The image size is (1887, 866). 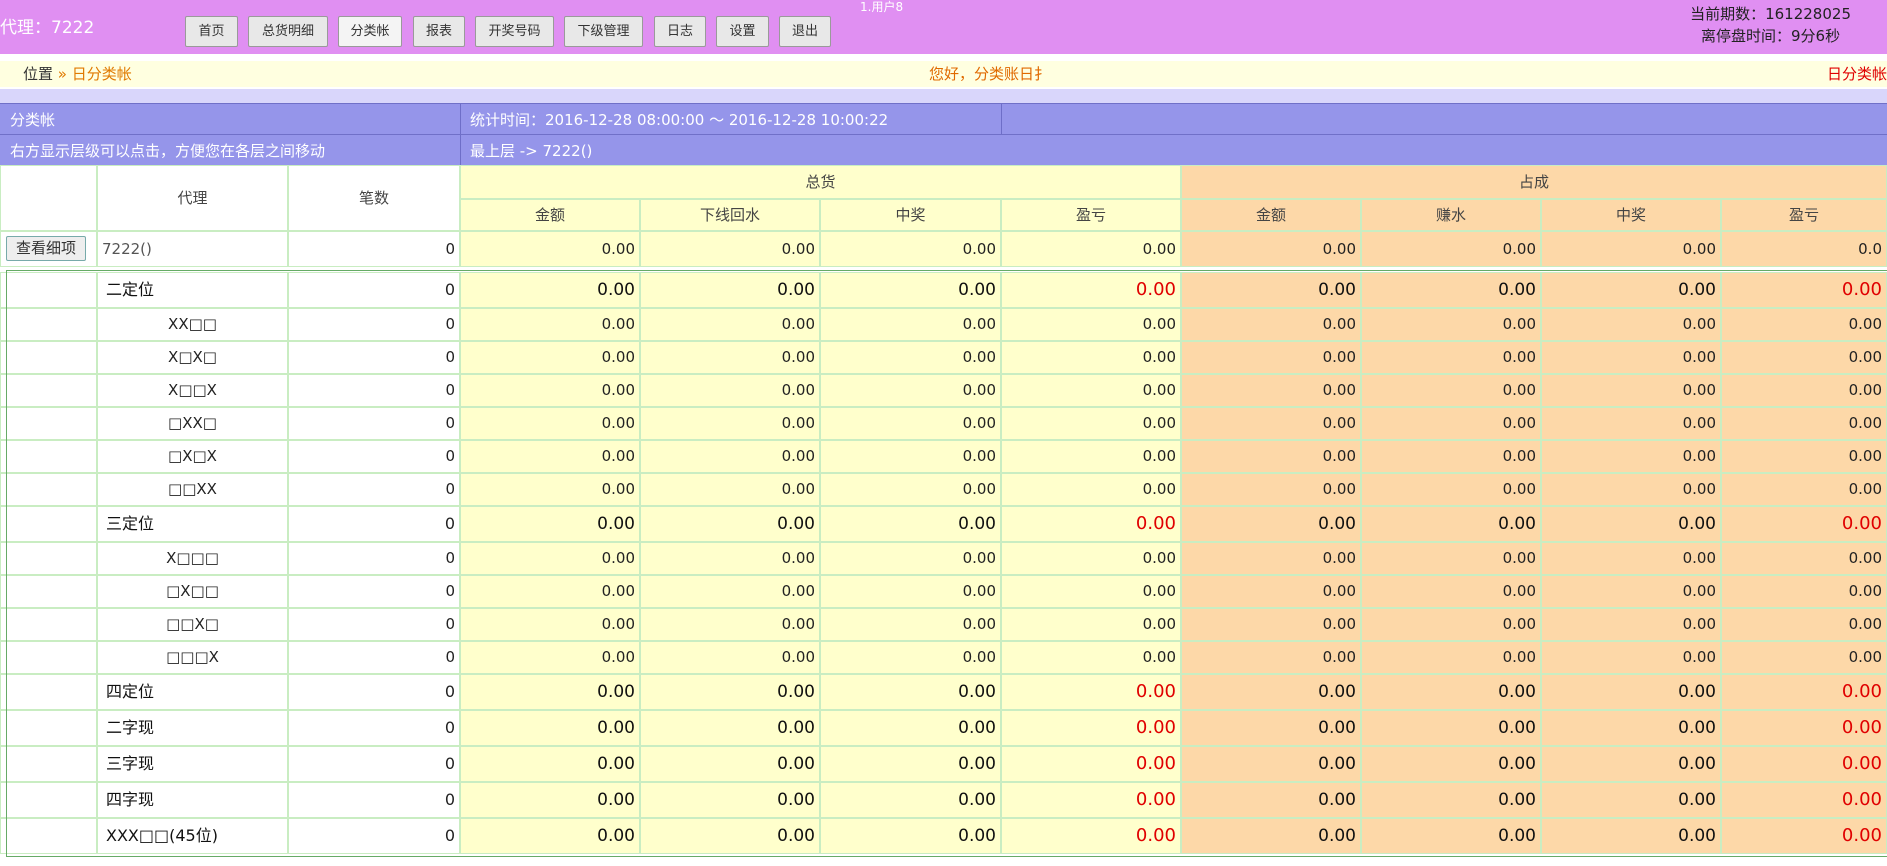 I want to click on header-total-2: 中奖, so click(x=910, y=215).